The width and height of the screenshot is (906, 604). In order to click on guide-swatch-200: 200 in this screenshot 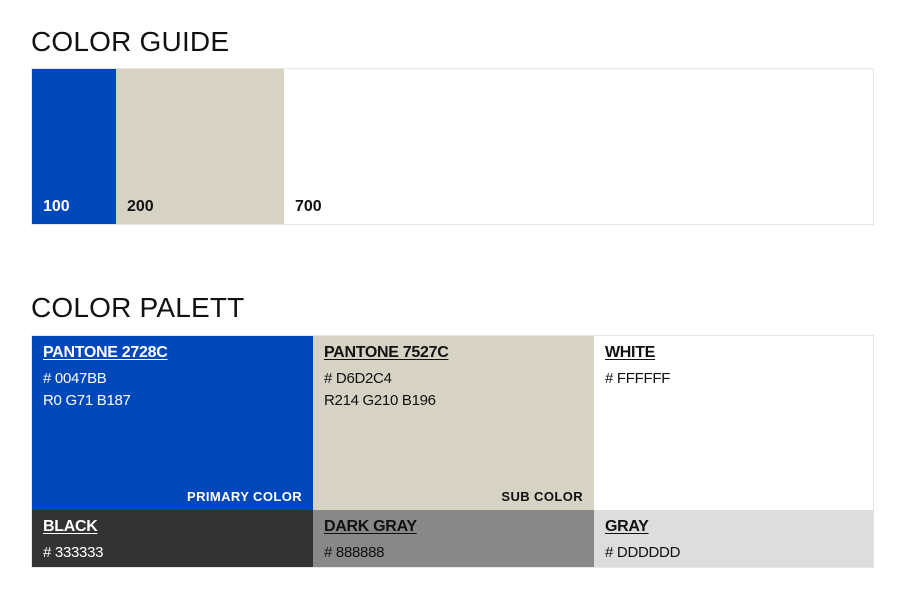, I will do `click(200, 146)`.